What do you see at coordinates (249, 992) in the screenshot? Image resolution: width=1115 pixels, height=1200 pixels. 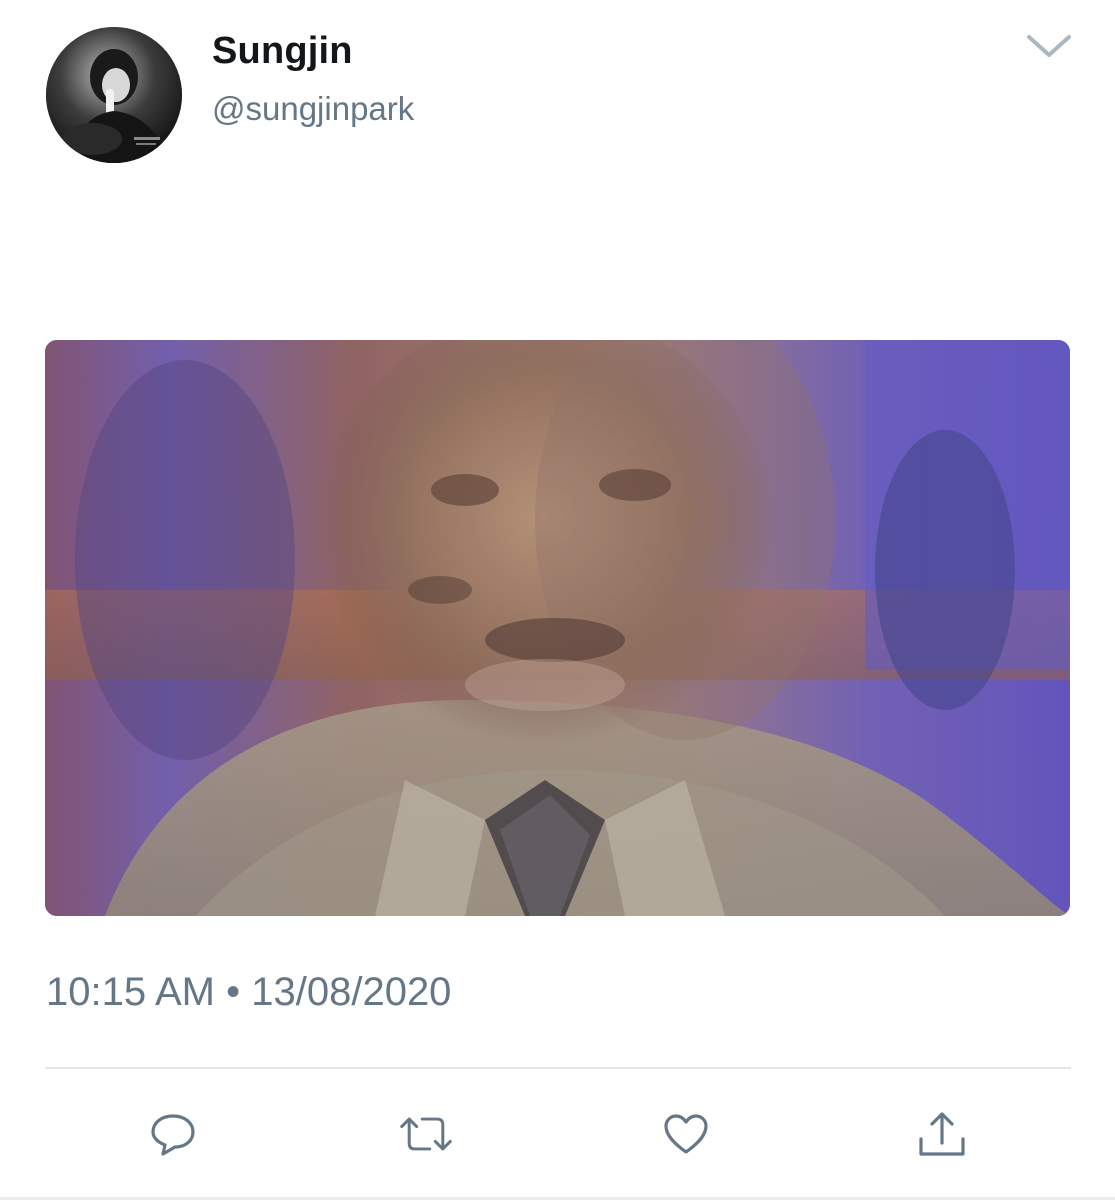 I see `tweet-timestamp: 10:15 AM • 13/08/2020` at bounding box center [249, 992].